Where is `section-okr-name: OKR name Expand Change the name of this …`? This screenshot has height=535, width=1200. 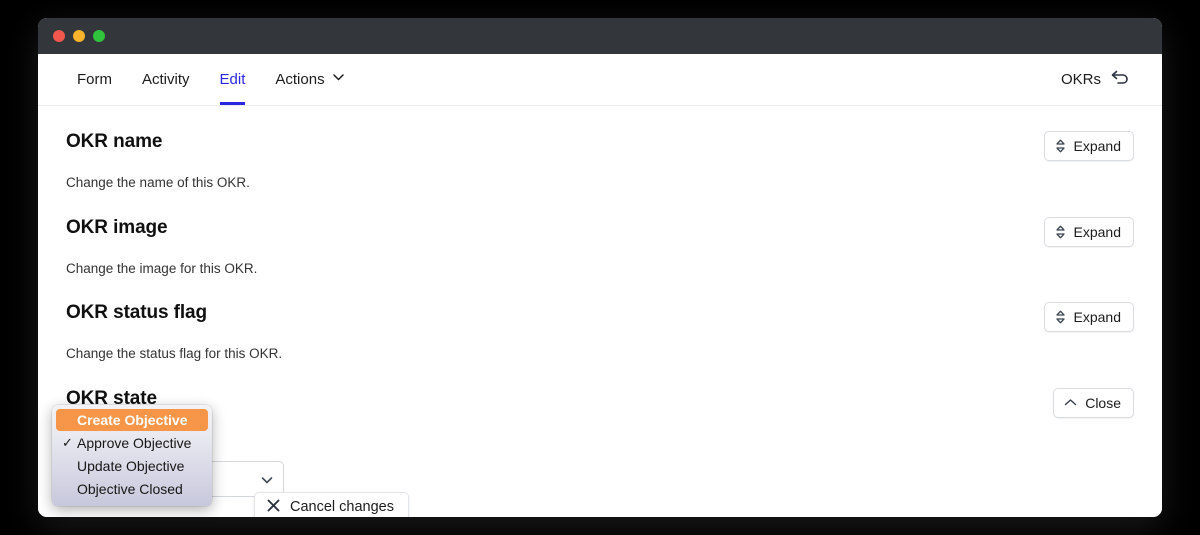
section-okr-name: OKR name Expand Change the name of this … is located at coordinates (600, 149).